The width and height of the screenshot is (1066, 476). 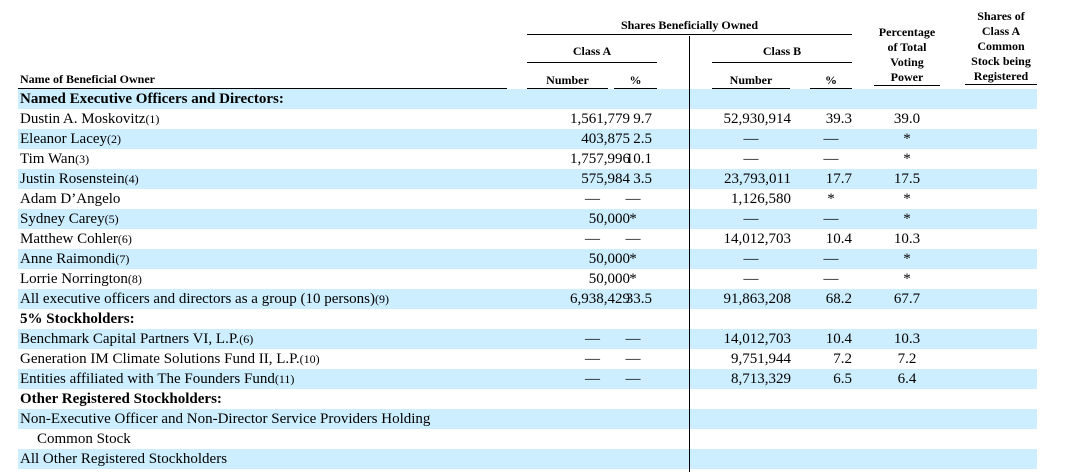 I want to click on footnote-ref: (9), so click(x=382, y=299).